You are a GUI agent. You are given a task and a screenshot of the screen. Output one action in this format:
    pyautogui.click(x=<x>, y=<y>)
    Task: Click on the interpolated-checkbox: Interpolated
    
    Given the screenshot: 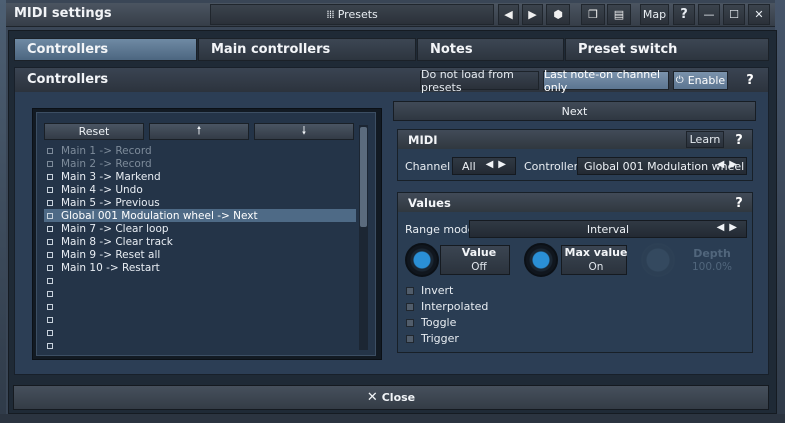 What is the action you would take?
    pyautogui.click(x=447, y=306)
    